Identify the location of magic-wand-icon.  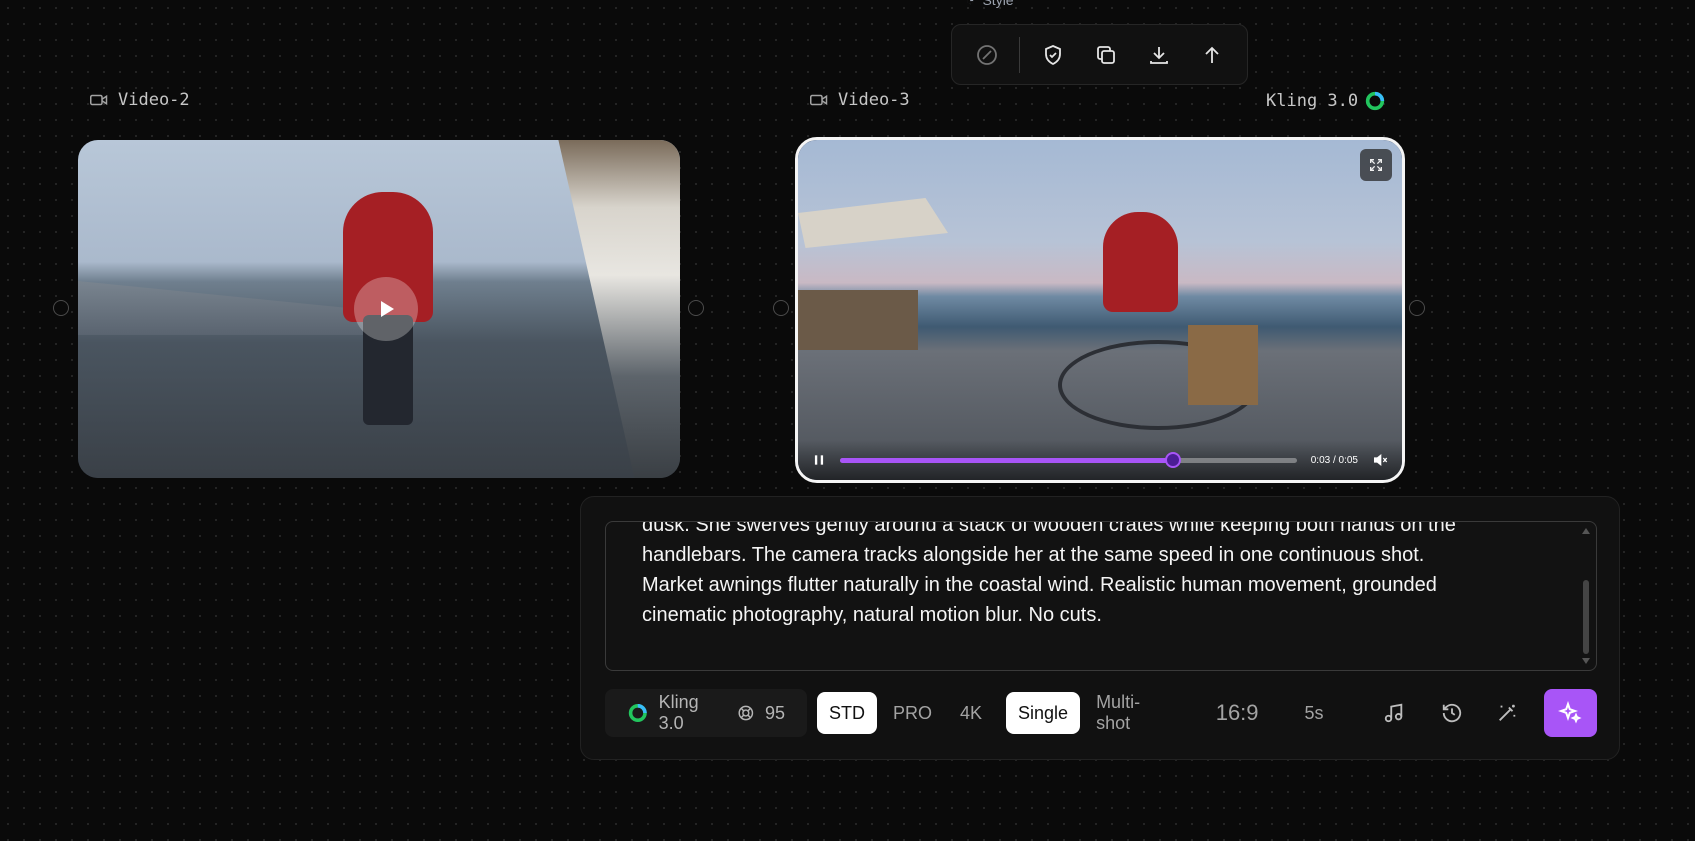
(1507, 712).